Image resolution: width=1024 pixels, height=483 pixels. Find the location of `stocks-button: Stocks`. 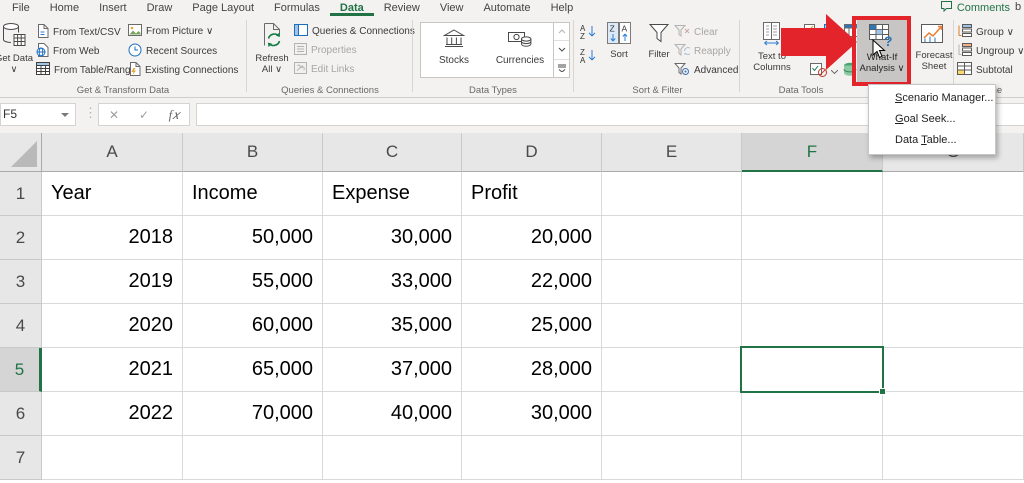

stocks-button: Stocks is located at coordinates (454, 50).